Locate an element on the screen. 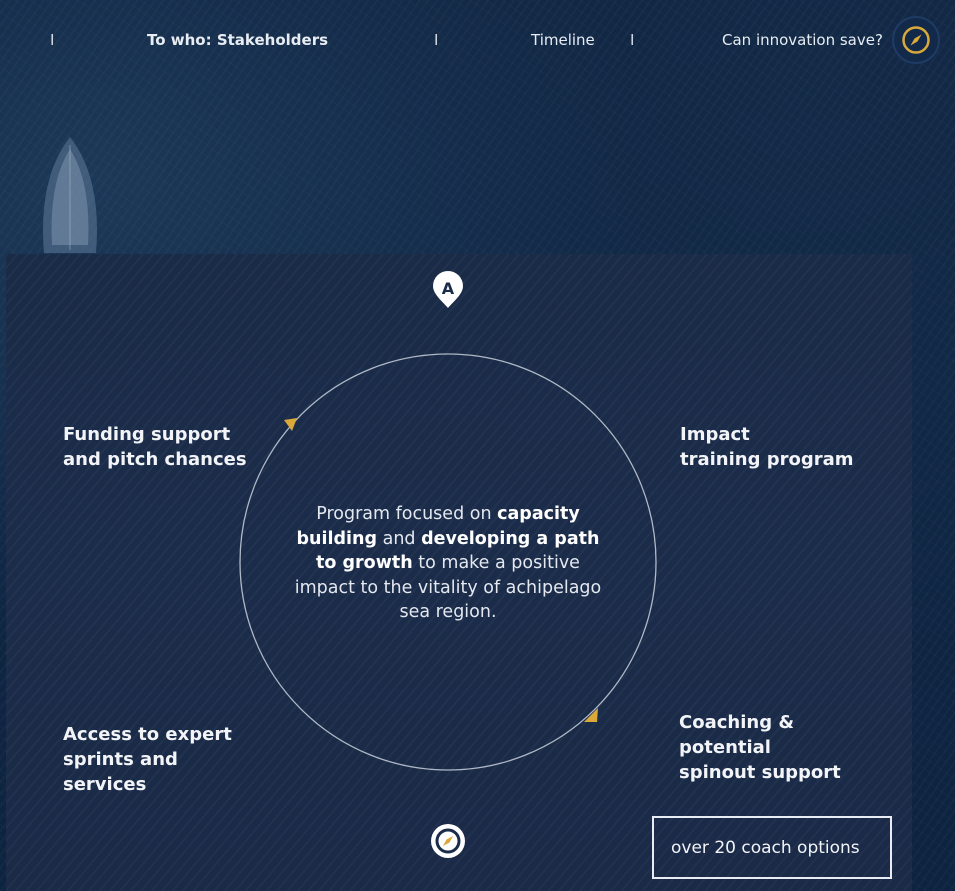  label-impact-training: Impact training program is located at coordinates (767, 447).